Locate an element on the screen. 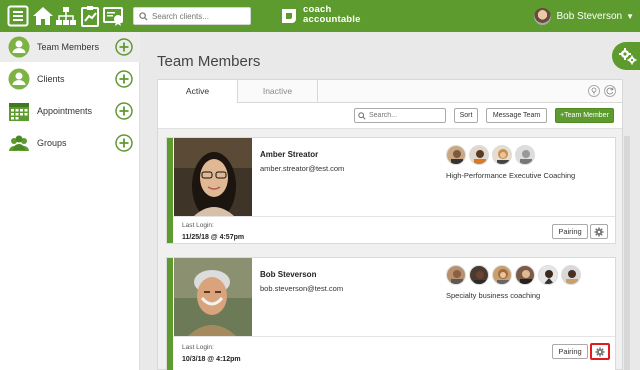 This screenshot has height=370, width=640. member-email: bob.steverson@test.com is located at coordinates (301, 288).